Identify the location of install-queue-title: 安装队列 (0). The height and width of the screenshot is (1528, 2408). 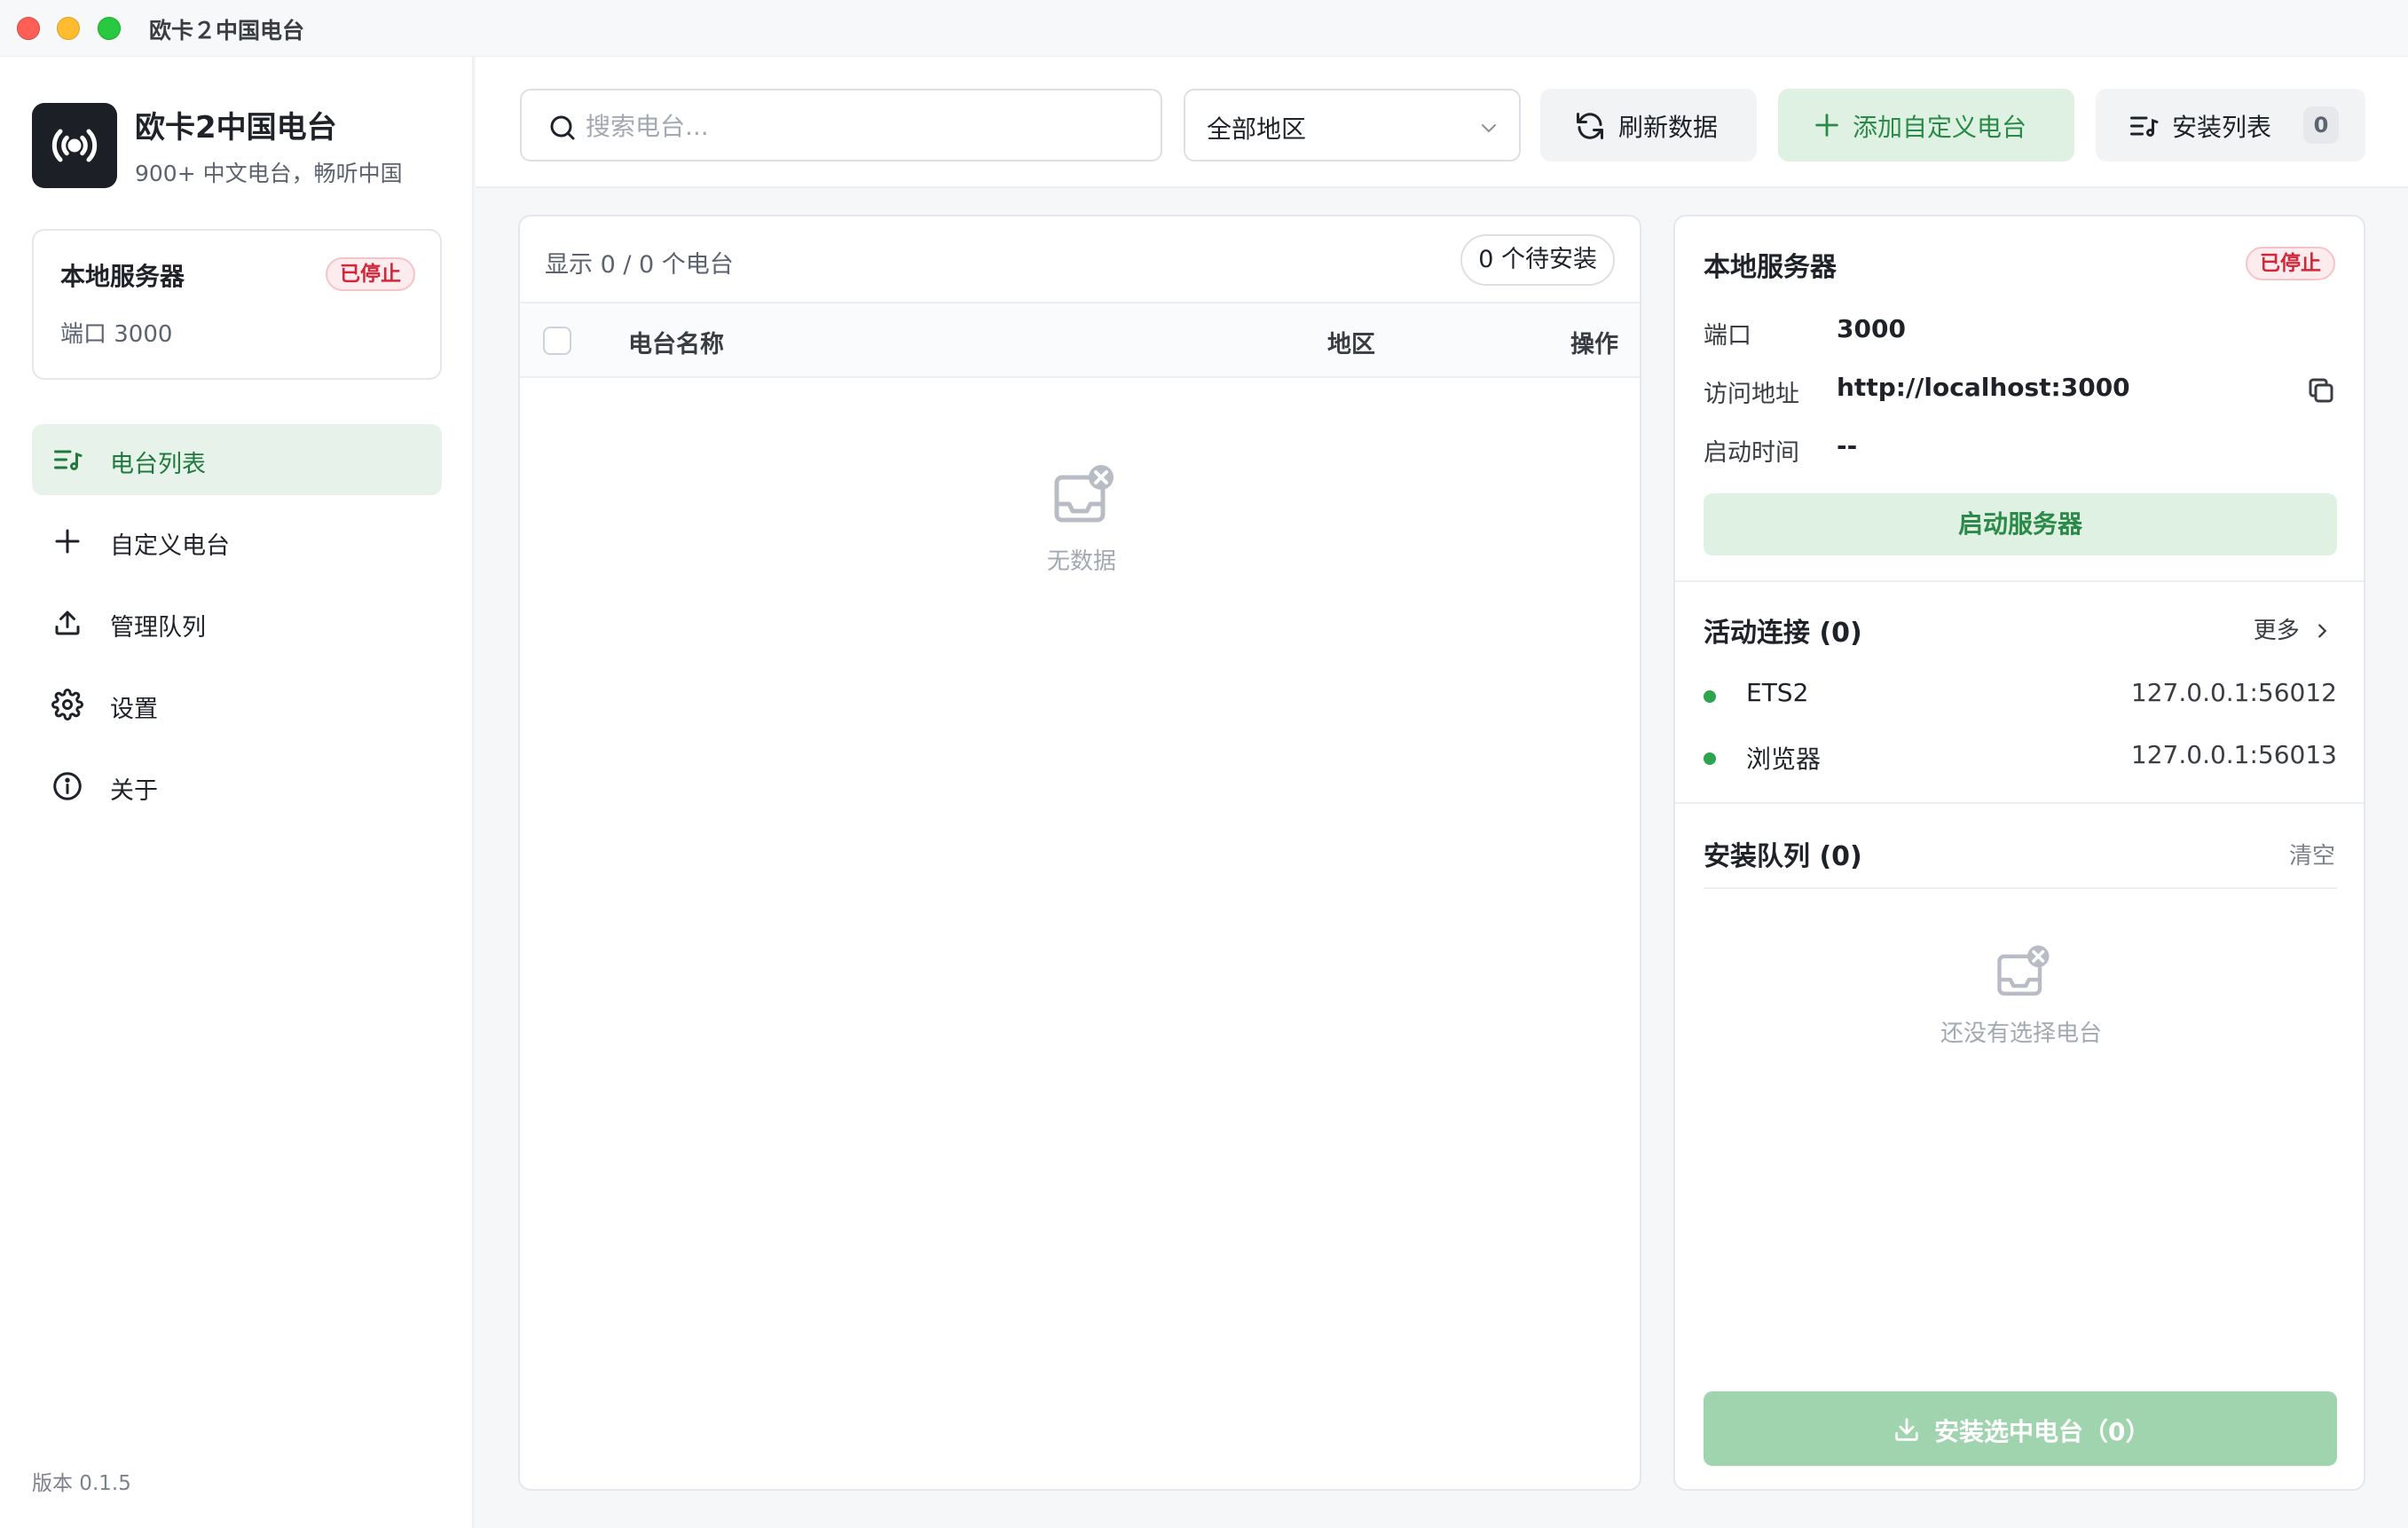
(1783, 856).